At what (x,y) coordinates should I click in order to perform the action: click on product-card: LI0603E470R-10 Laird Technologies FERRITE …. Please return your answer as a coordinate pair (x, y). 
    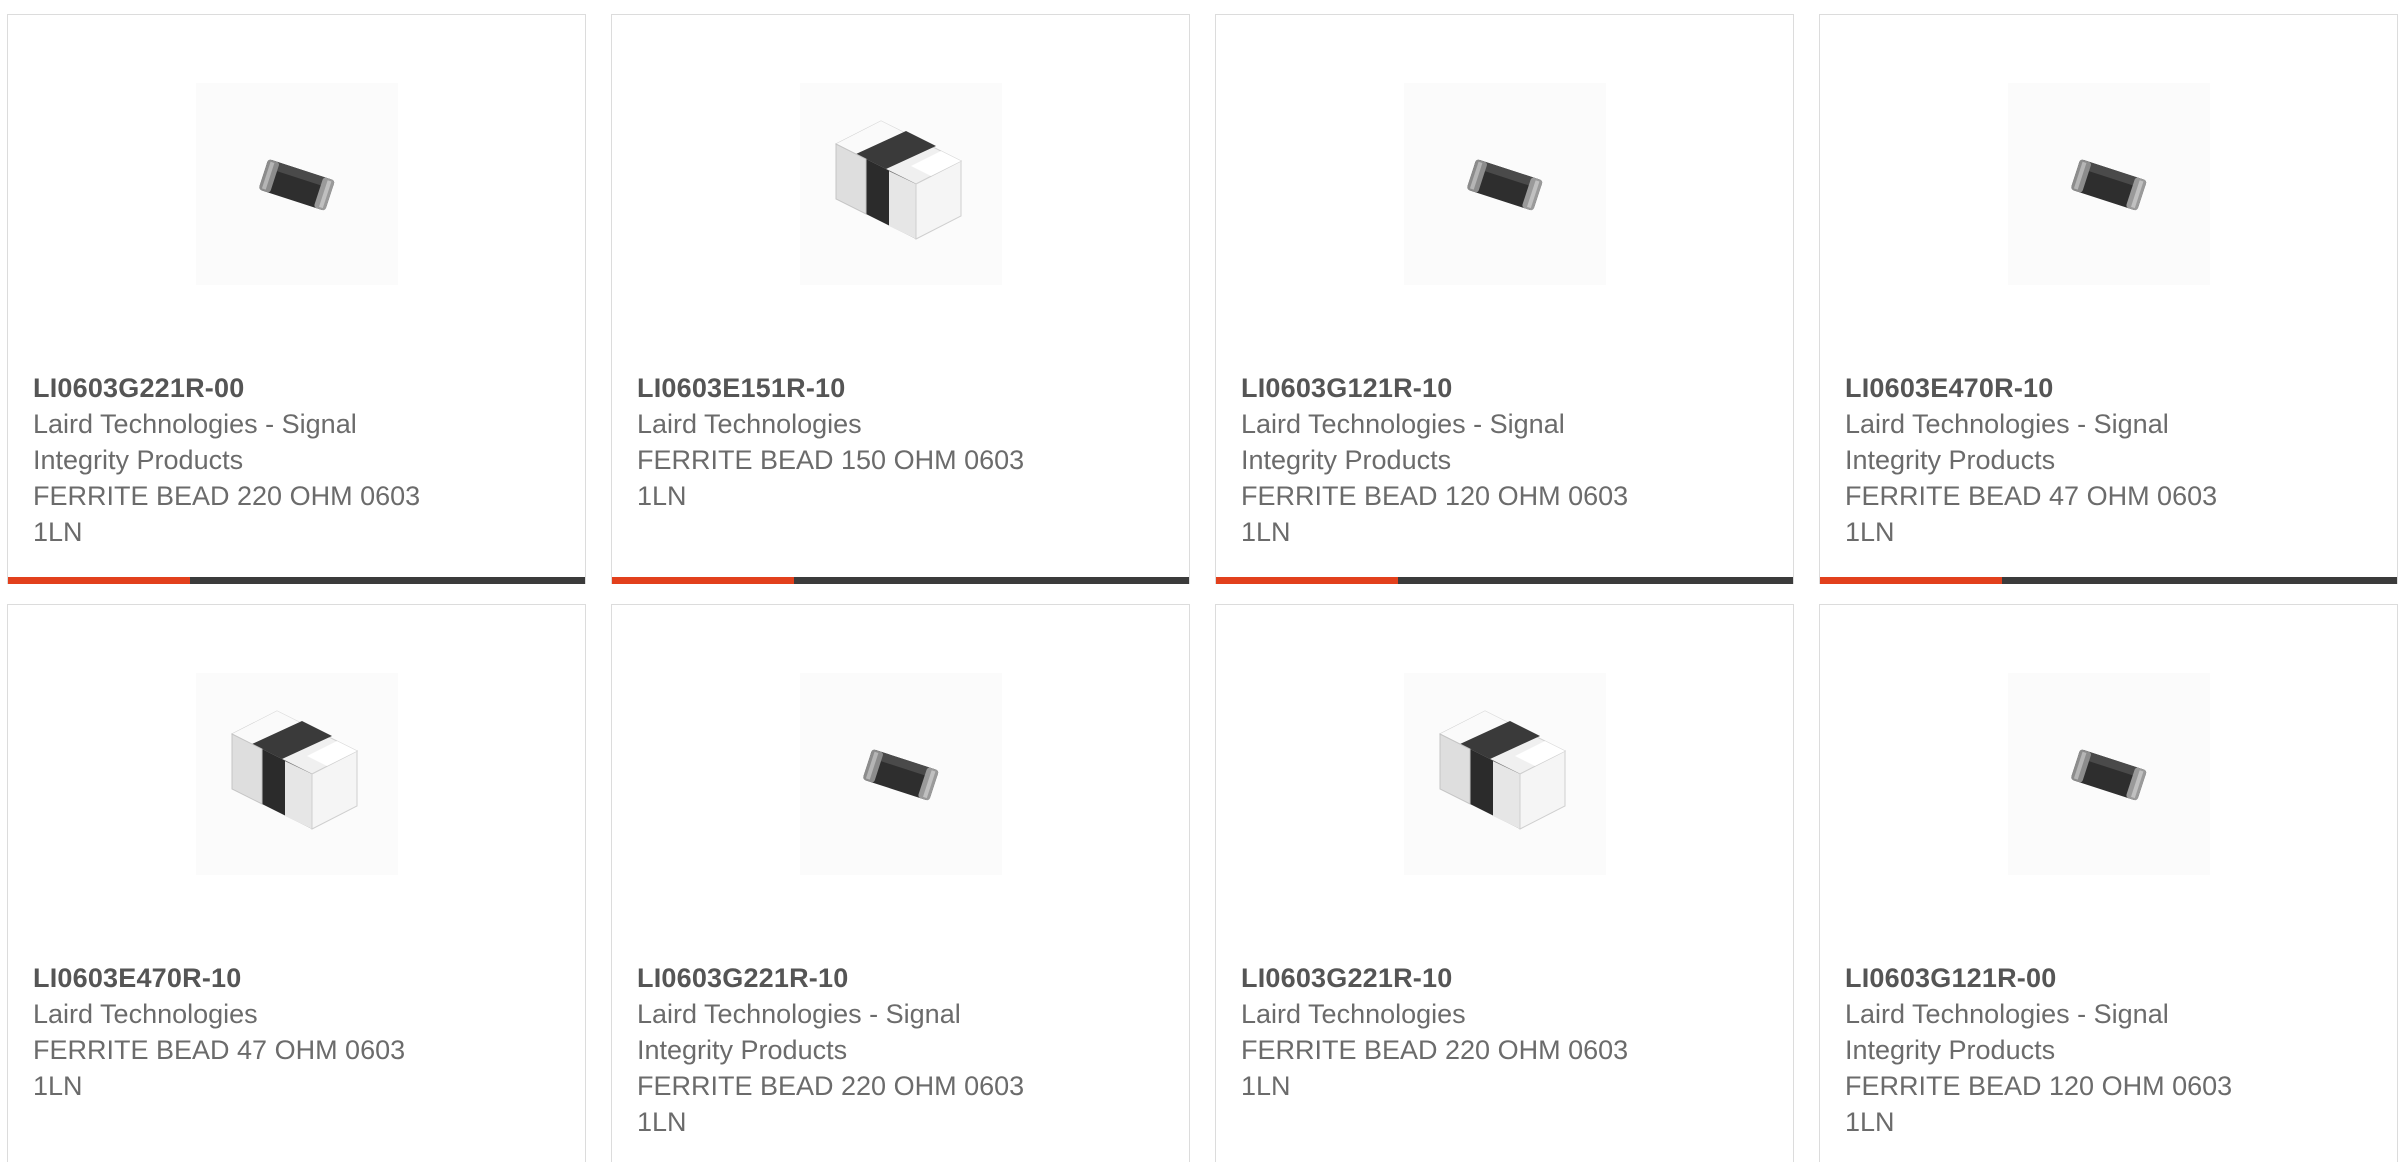
    Looking at the image, I should click on (296, 883).